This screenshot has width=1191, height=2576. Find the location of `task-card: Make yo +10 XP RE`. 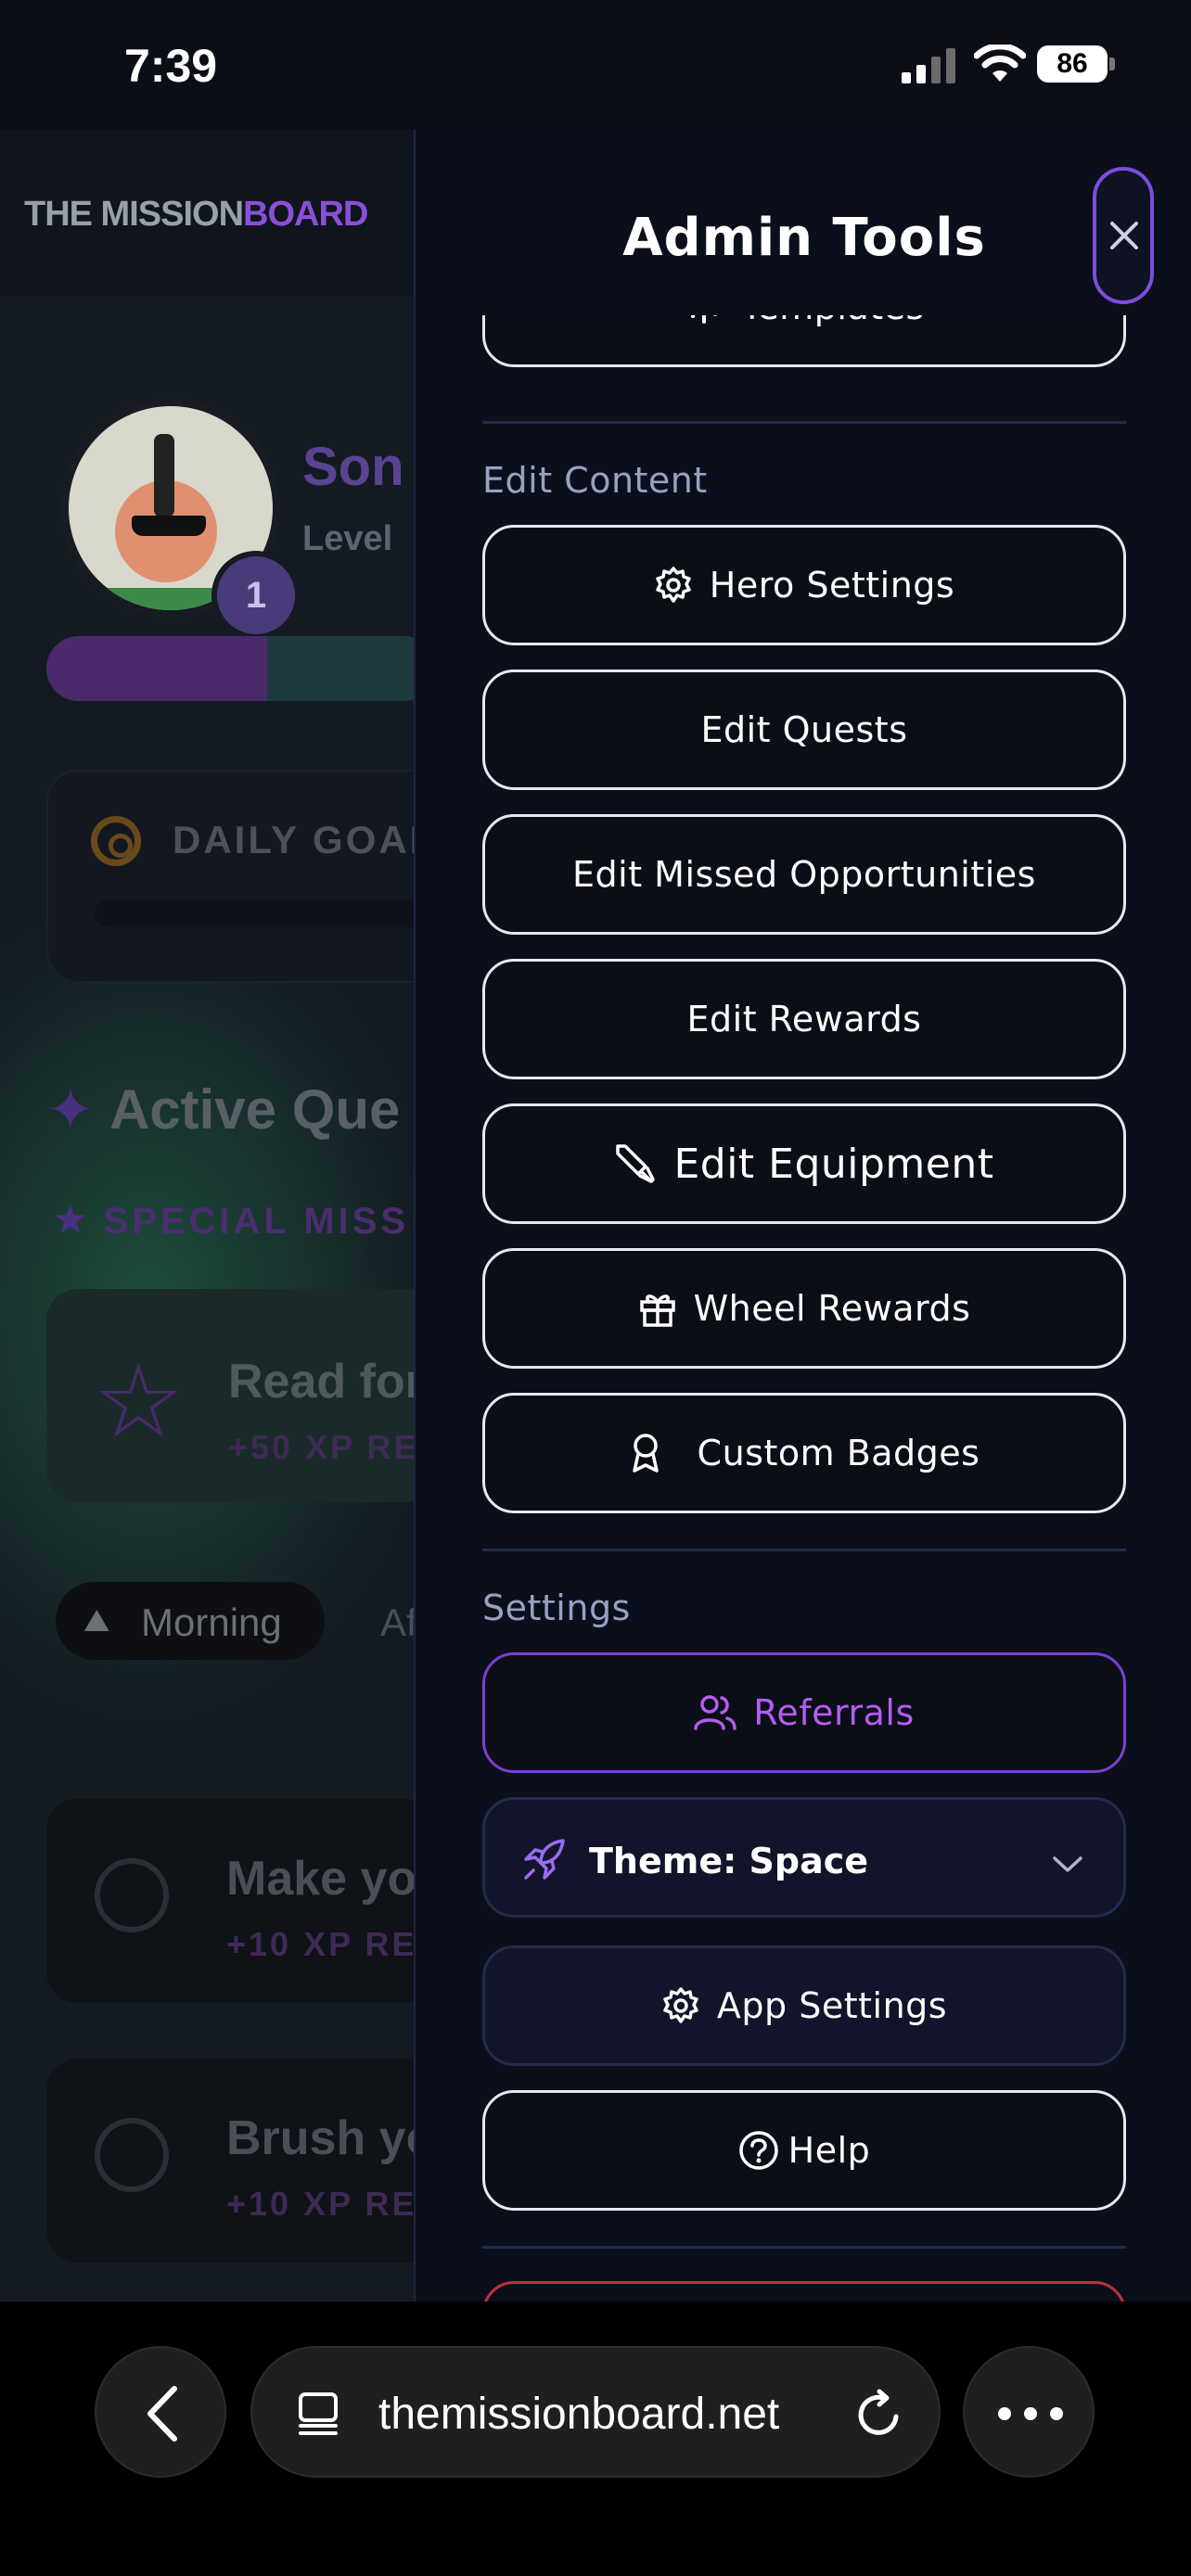

task-card: Make yo +10 XP RE is located at coordinates (230, 1901).